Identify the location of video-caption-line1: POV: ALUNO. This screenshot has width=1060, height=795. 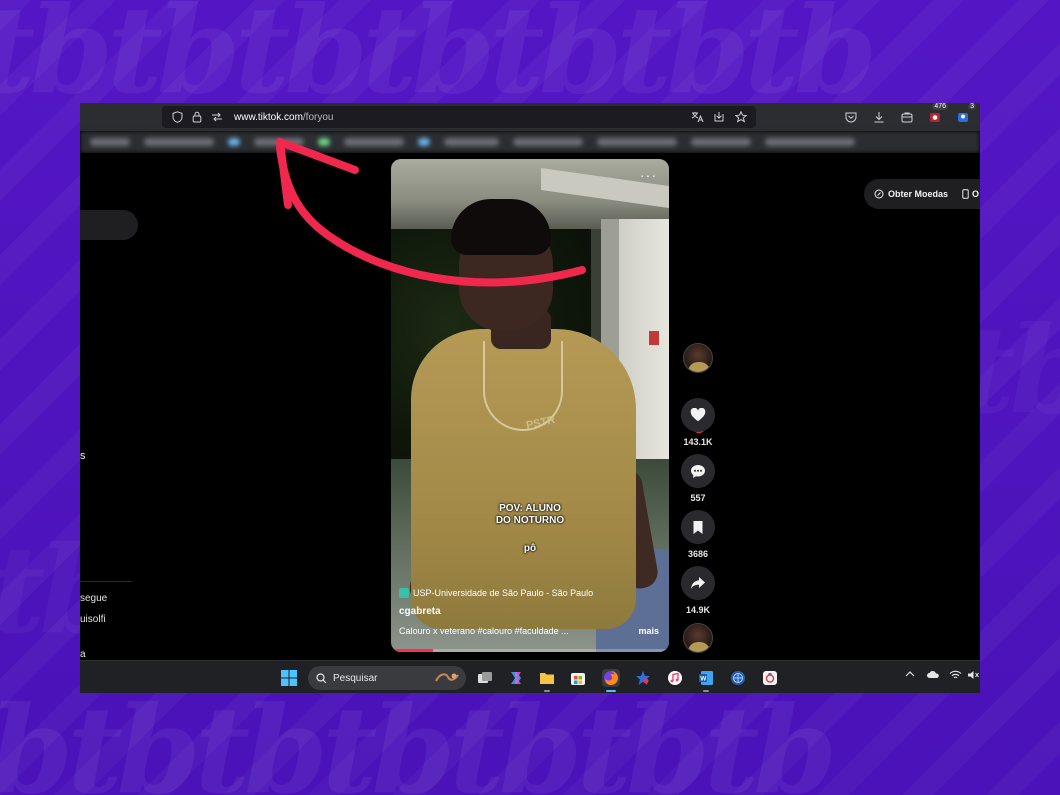
(530, 508).